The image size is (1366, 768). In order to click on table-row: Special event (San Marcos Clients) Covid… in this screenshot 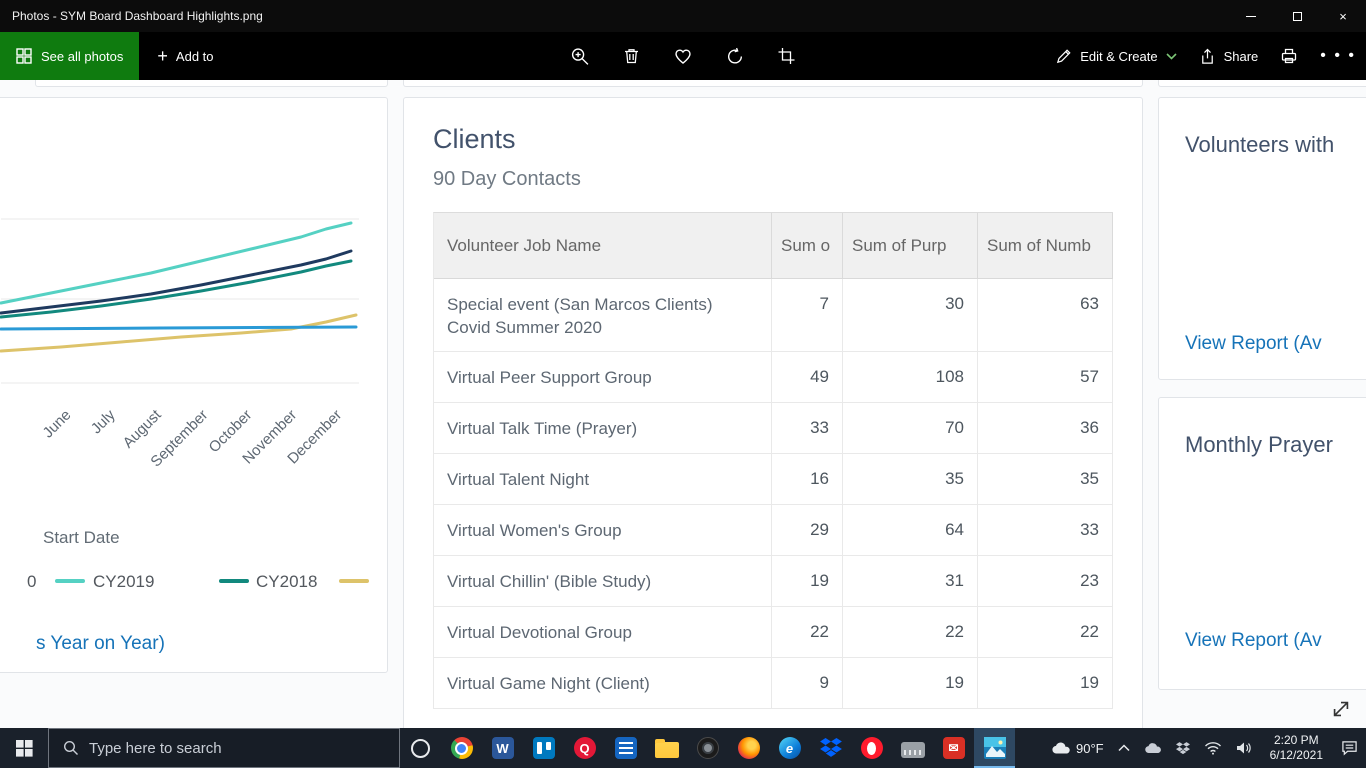, I will do `click(773, 315)`.